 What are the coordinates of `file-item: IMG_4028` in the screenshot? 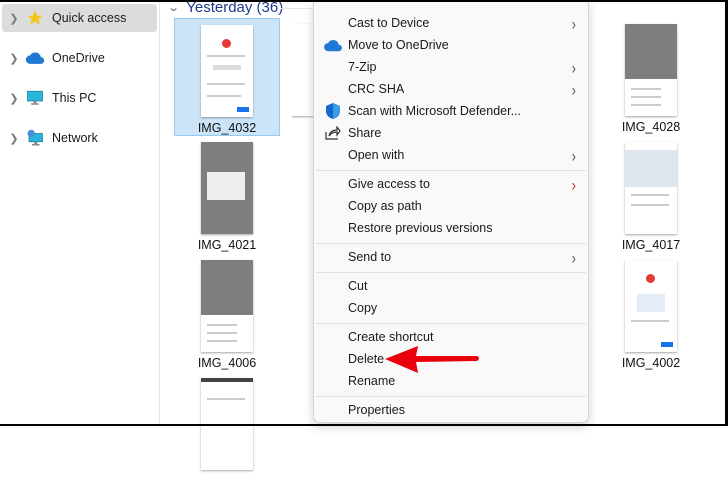 It's located at (651, 77).